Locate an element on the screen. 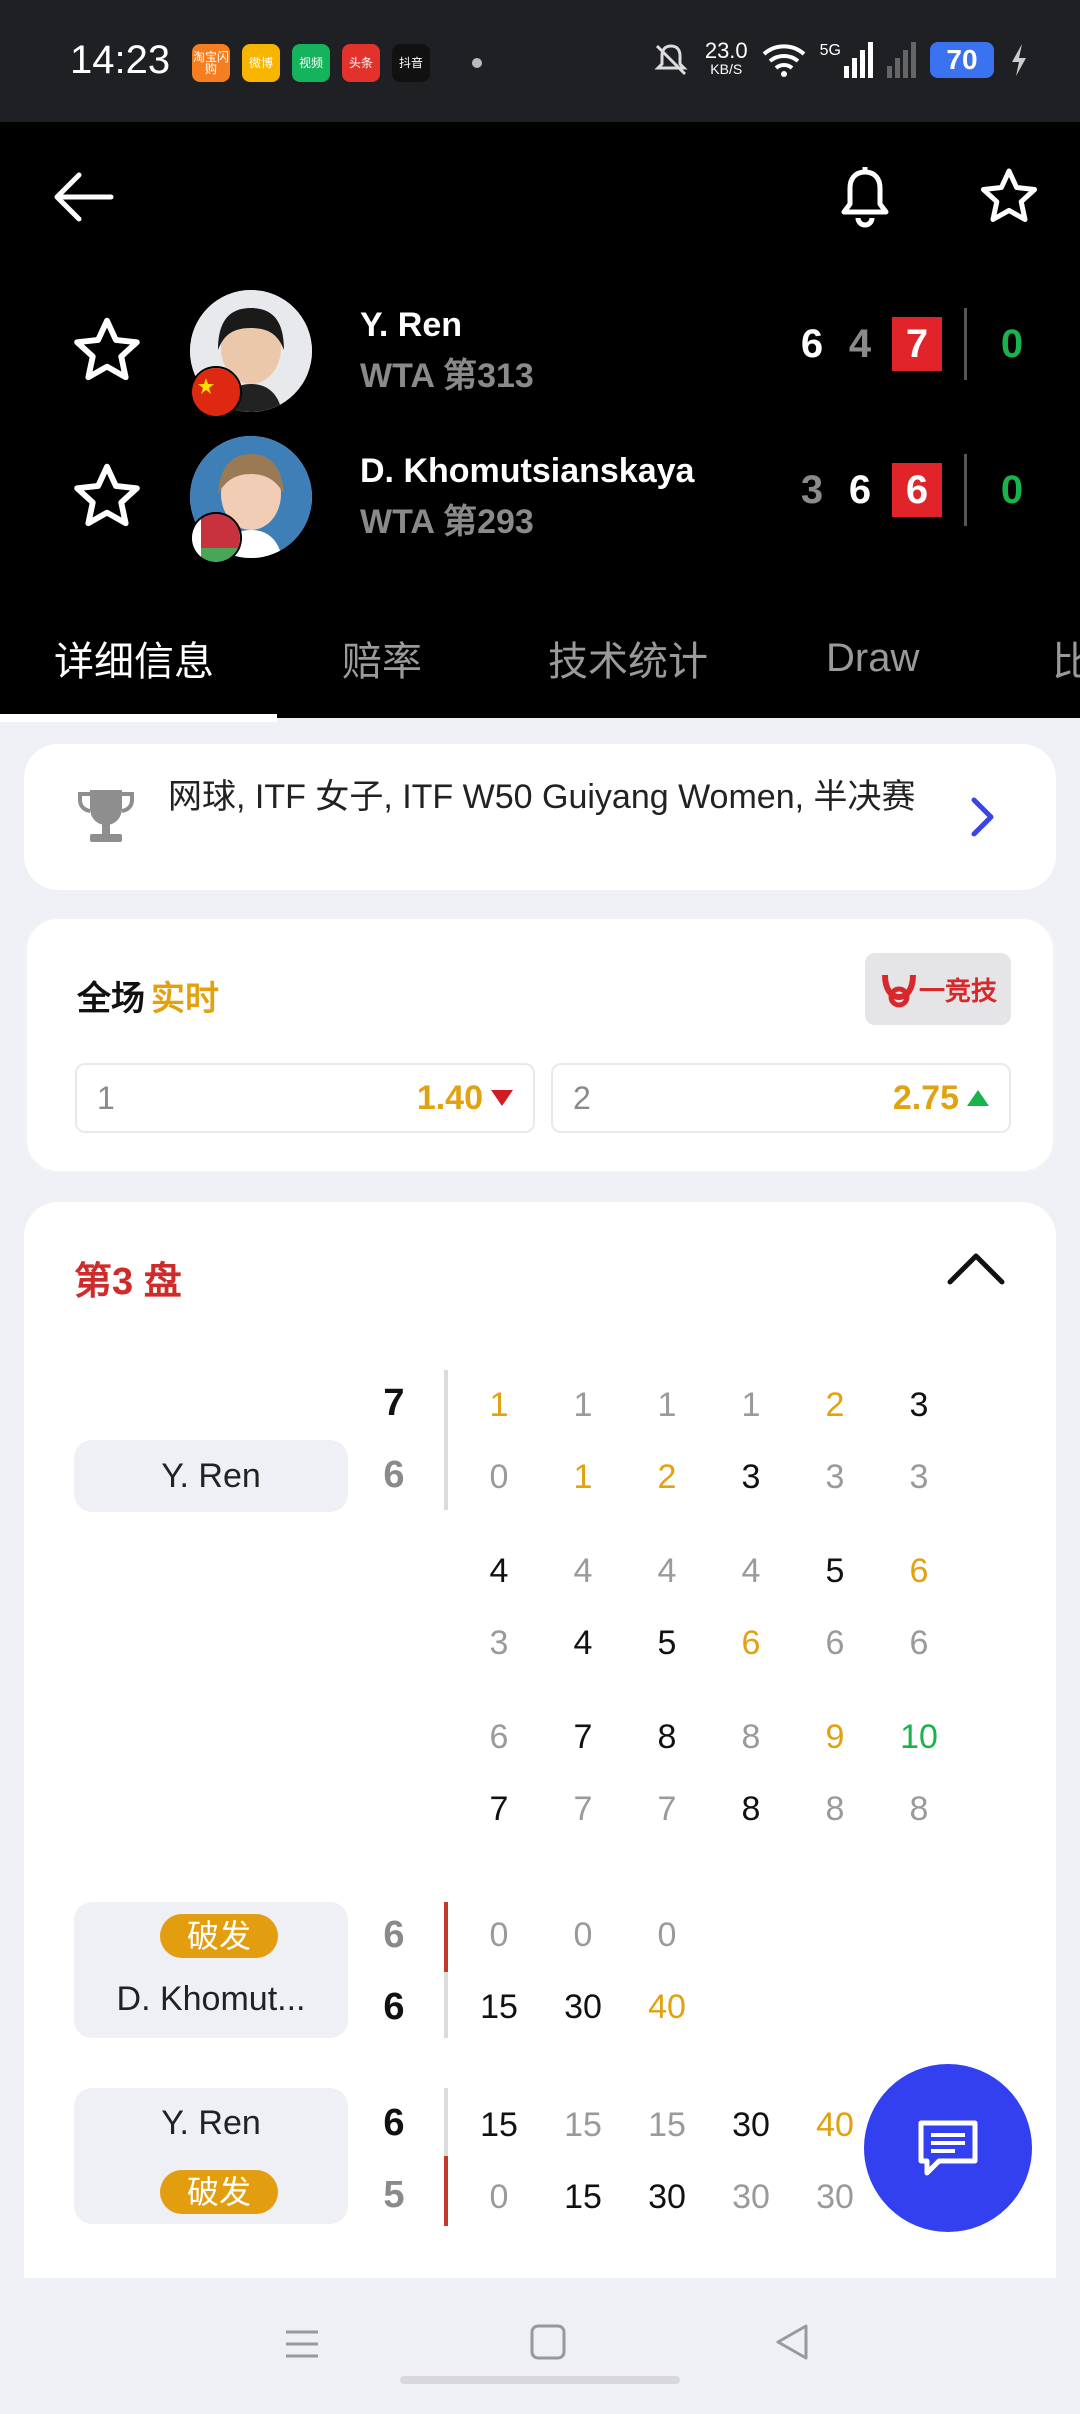  chevron-up-icon is located at coordinates (976, 1269).